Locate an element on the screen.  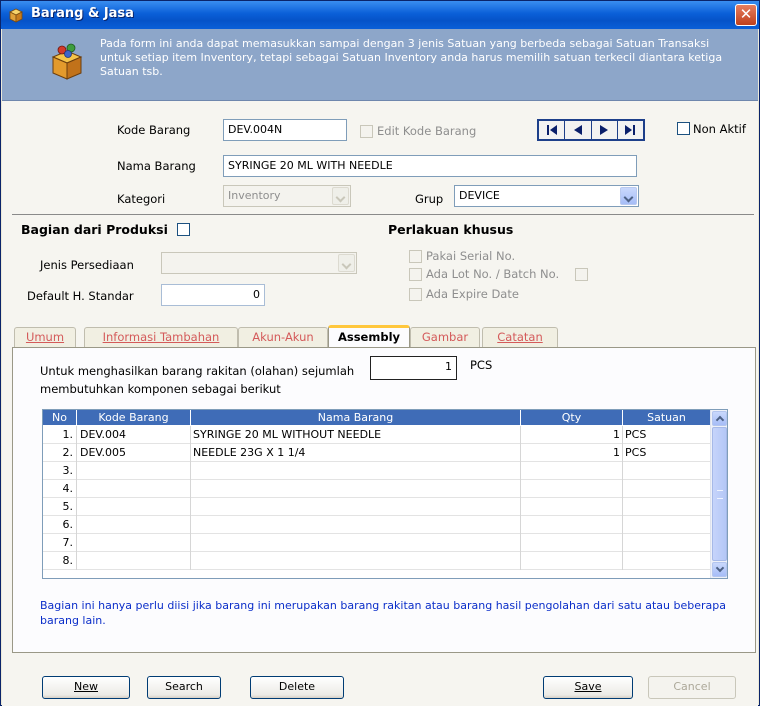
cancel-button: Cancel is located at coordinates (692, 687).